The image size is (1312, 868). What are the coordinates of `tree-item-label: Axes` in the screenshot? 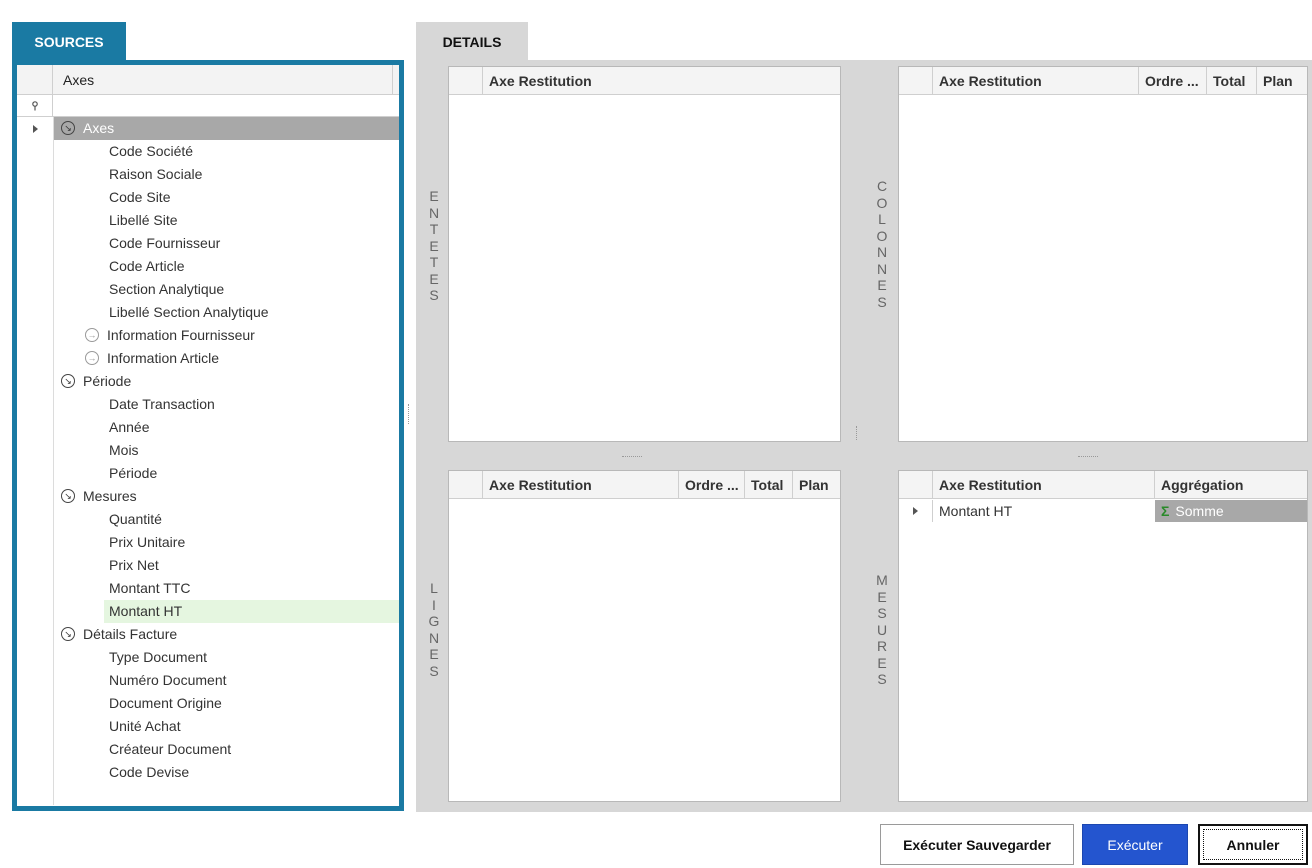 It's located at (99, 128).